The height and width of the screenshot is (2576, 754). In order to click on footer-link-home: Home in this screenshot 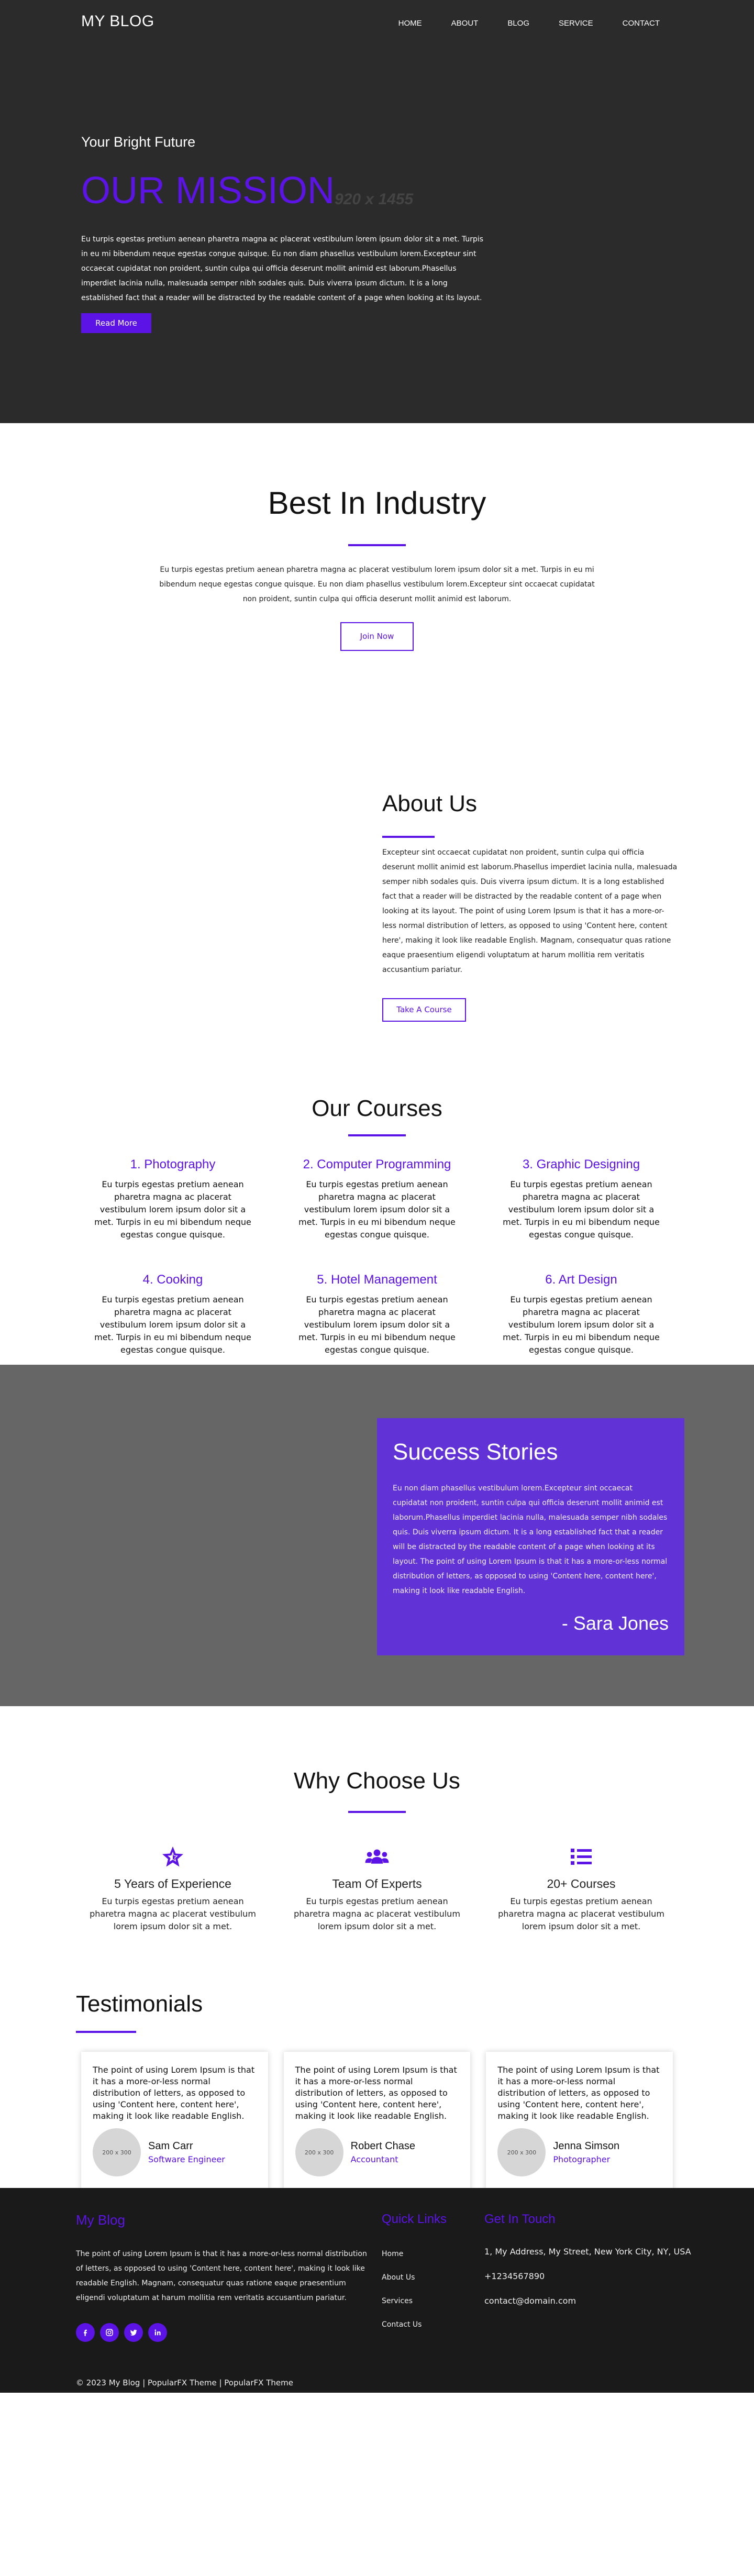, I will do `click(402, 2261)`.